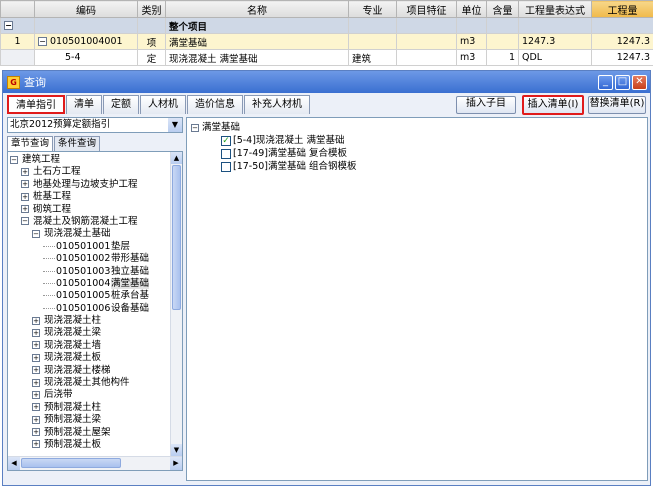  What do you see at coordinates (151, 57) in the screenshot?
I see `row-category: 定` at bounding box center [151, 57].